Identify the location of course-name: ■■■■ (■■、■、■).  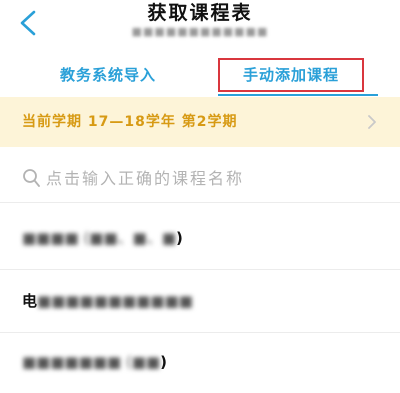
(102, 238).